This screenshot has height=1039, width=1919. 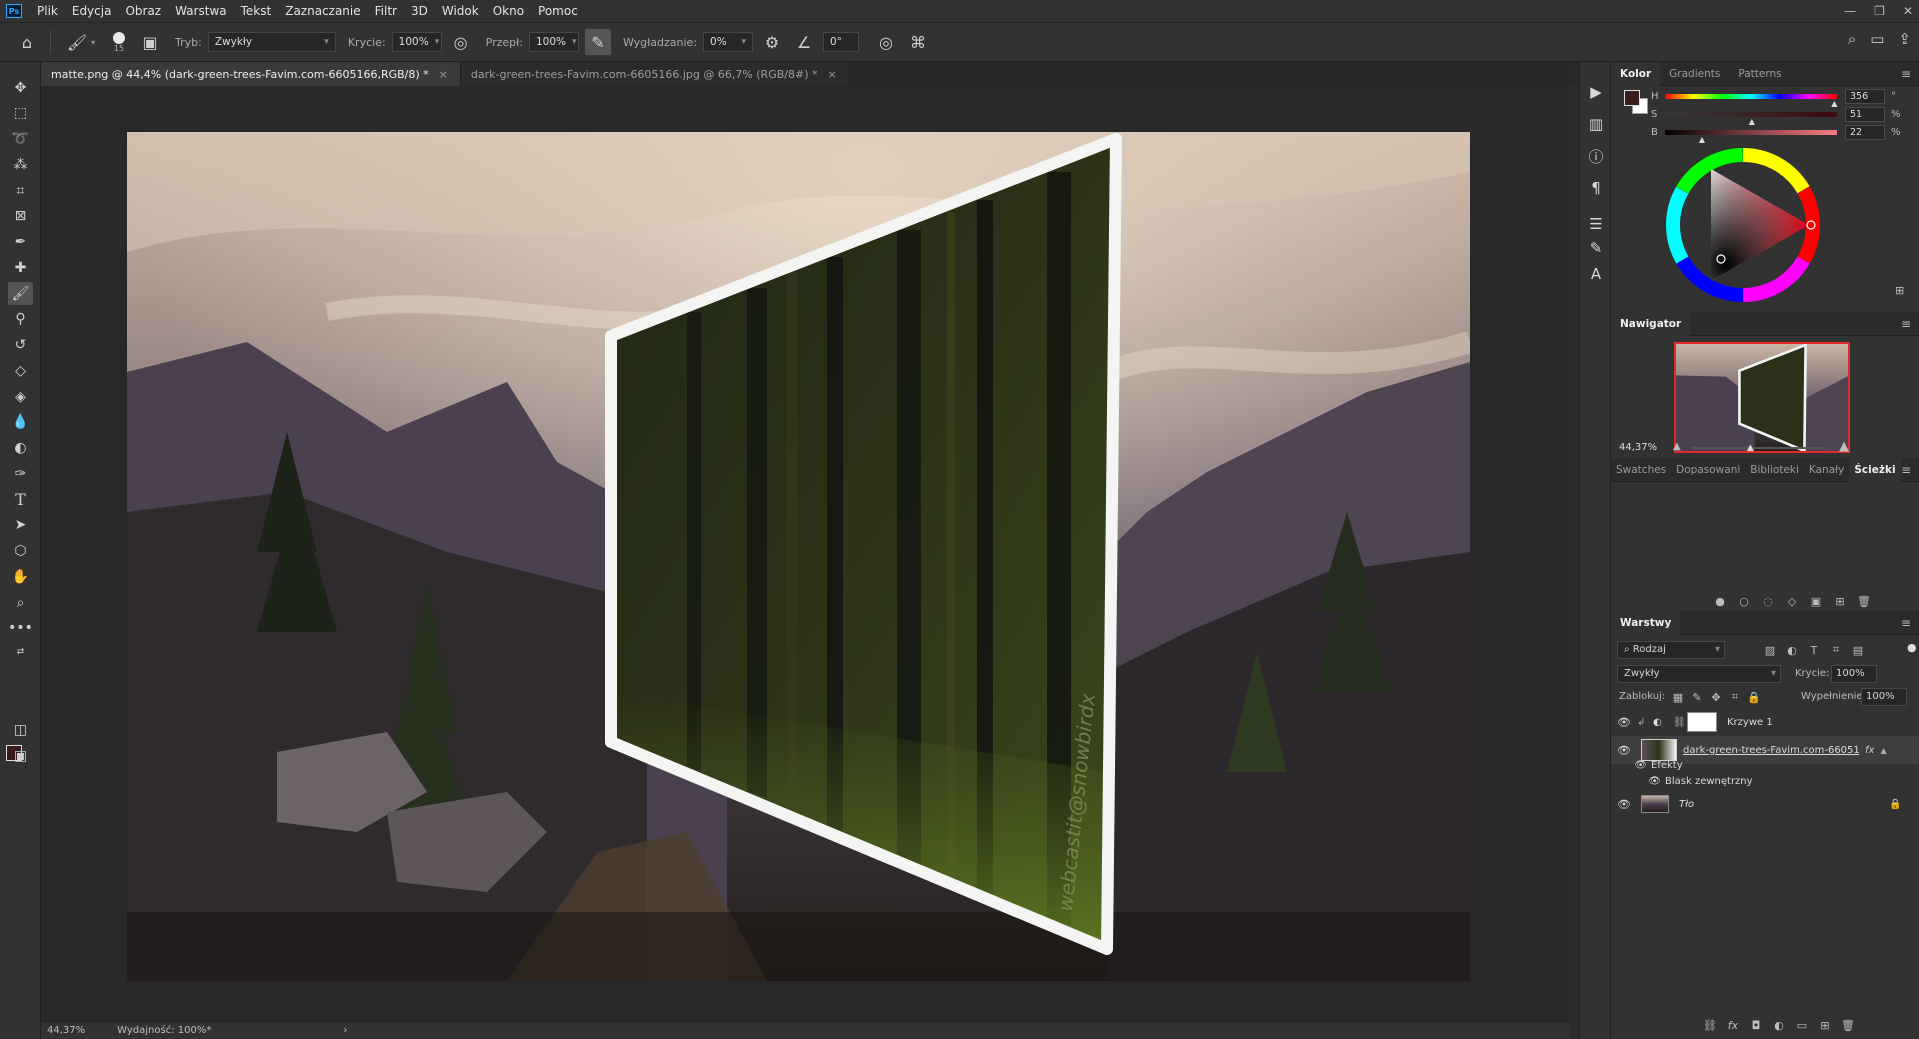 What do you see at coordinates (886, 42) in the screenshot?
I see `pressure-size-icon: ◎` at bounding box center [886, 42].